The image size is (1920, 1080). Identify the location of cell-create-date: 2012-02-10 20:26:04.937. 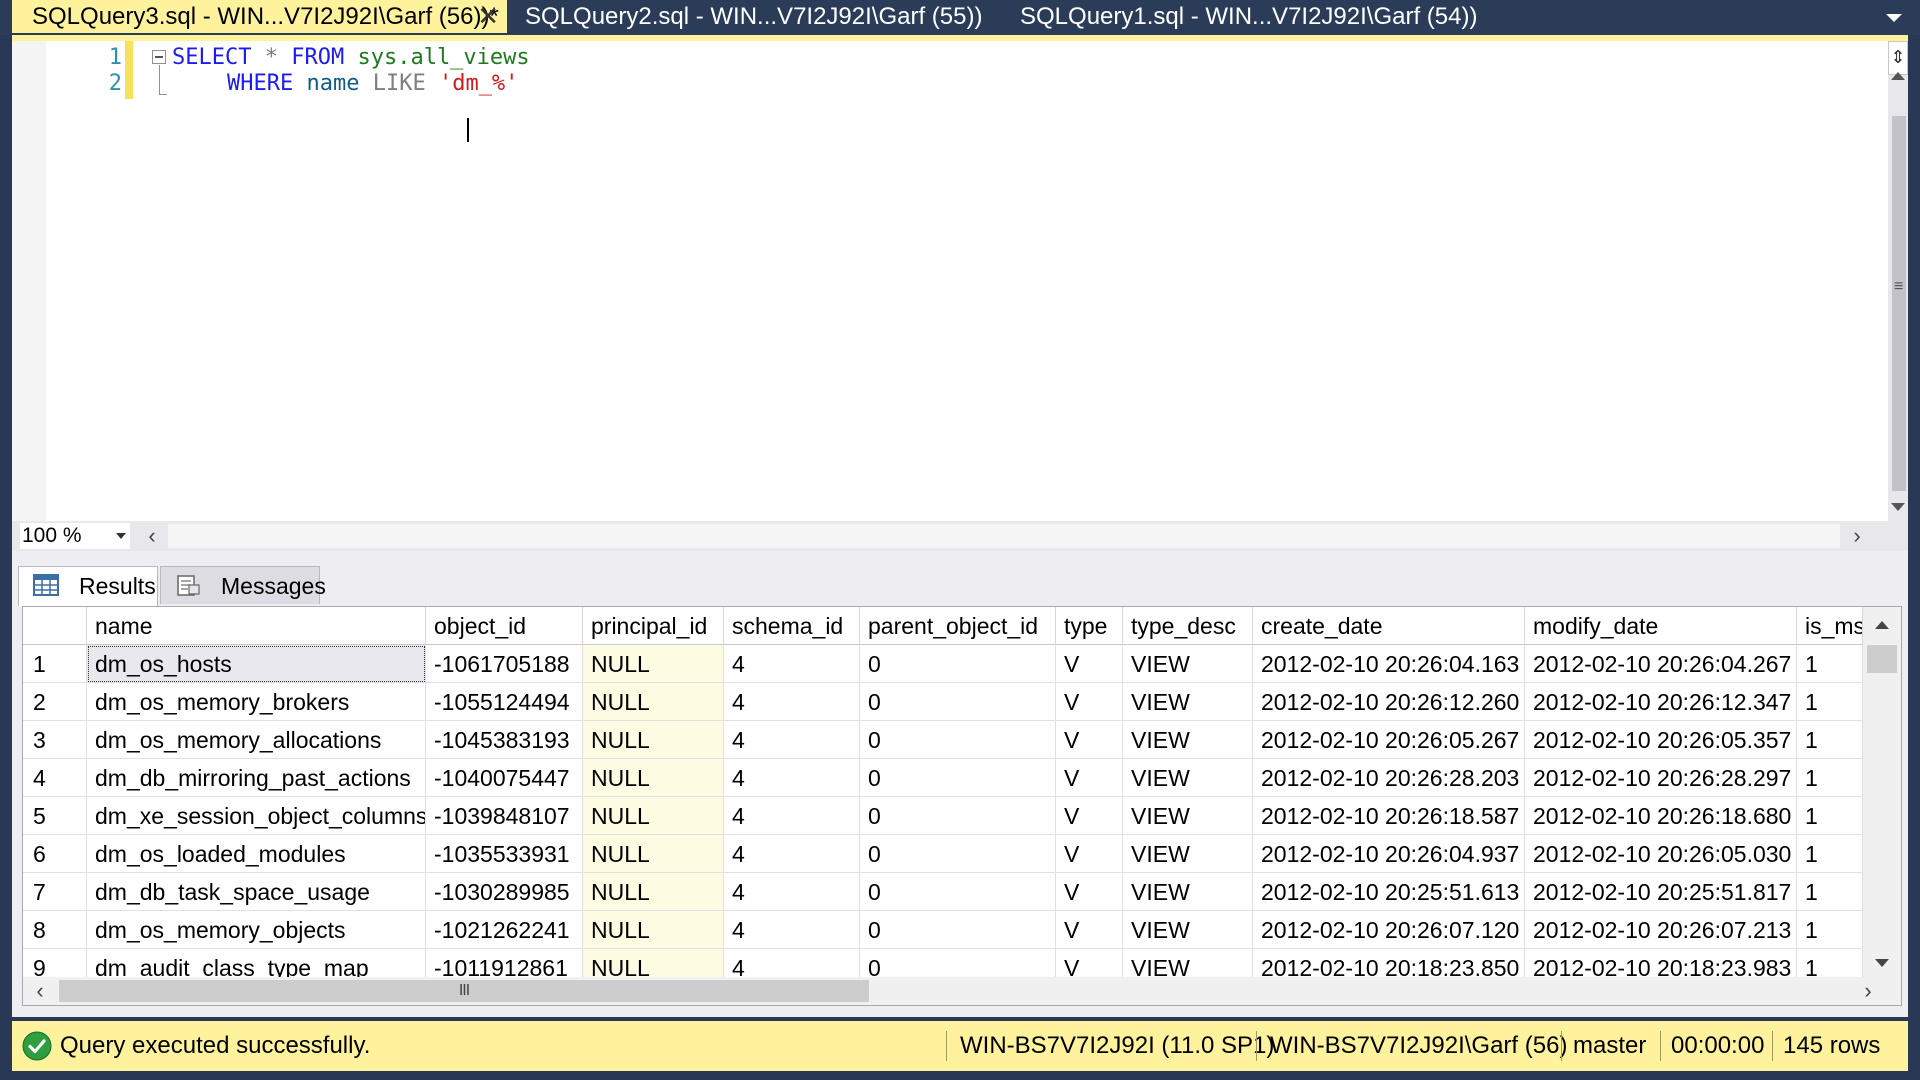
(1389, 854).